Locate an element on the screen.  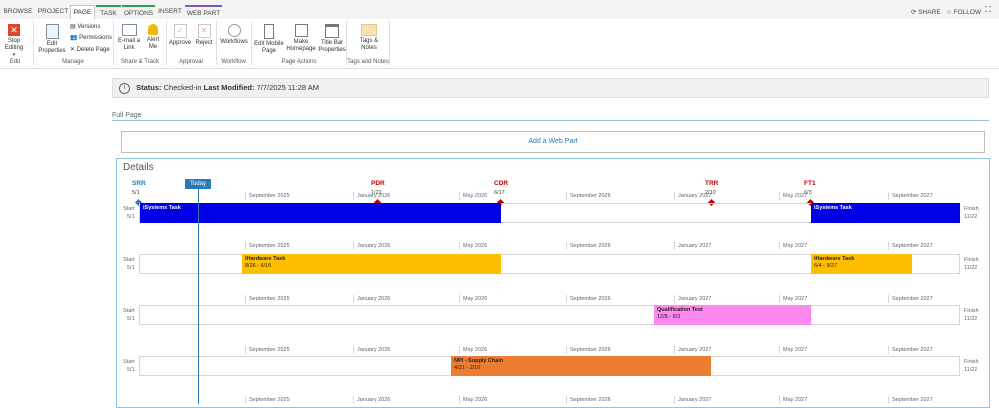
task-dates: 8/26 - 6/16 is located at coordinates (258, 266).